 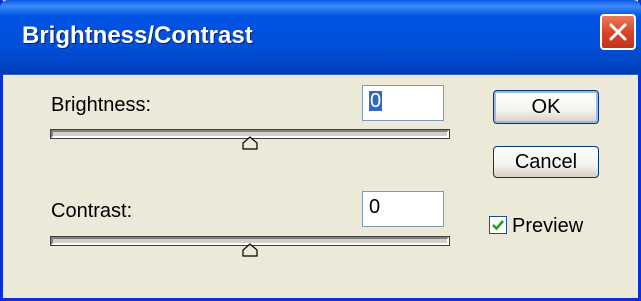 I want to click on checkmark-icon, so click(x=498, y=225).